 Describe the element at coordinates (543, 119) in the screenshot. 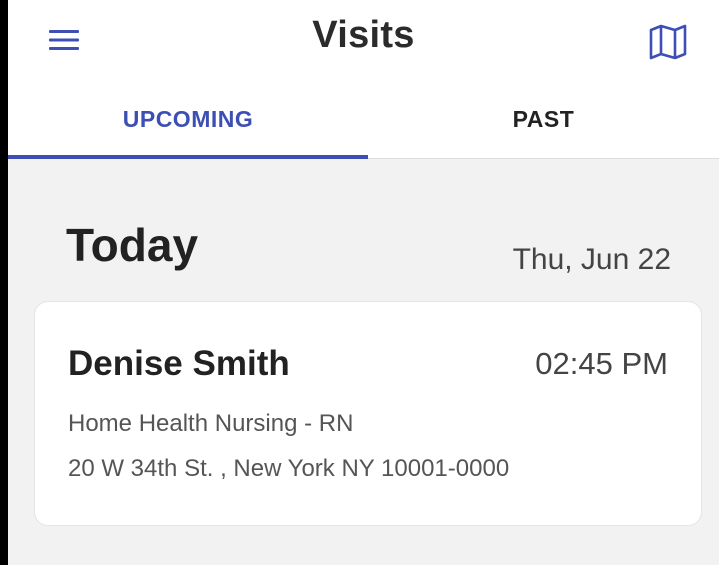

I see `tab-past: PAST` at that location.